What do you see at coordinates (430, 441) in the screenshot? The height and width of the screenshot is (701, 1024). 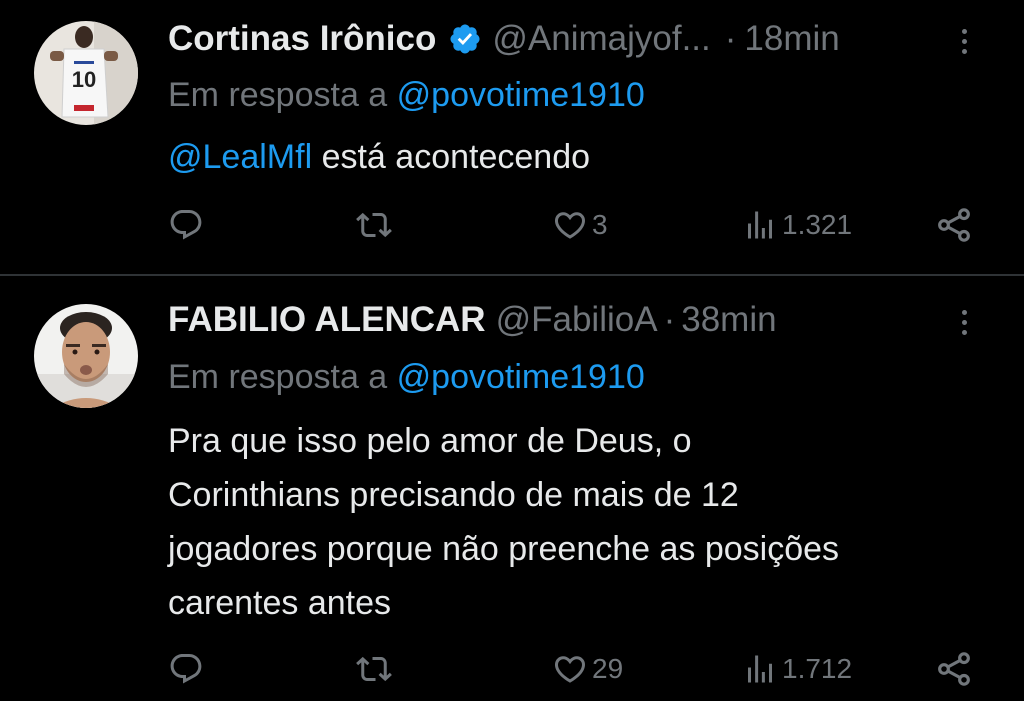 I see `tweet-text-line: Pra que isso pelo amor de Deus, o` at bounding box center [430, 441].